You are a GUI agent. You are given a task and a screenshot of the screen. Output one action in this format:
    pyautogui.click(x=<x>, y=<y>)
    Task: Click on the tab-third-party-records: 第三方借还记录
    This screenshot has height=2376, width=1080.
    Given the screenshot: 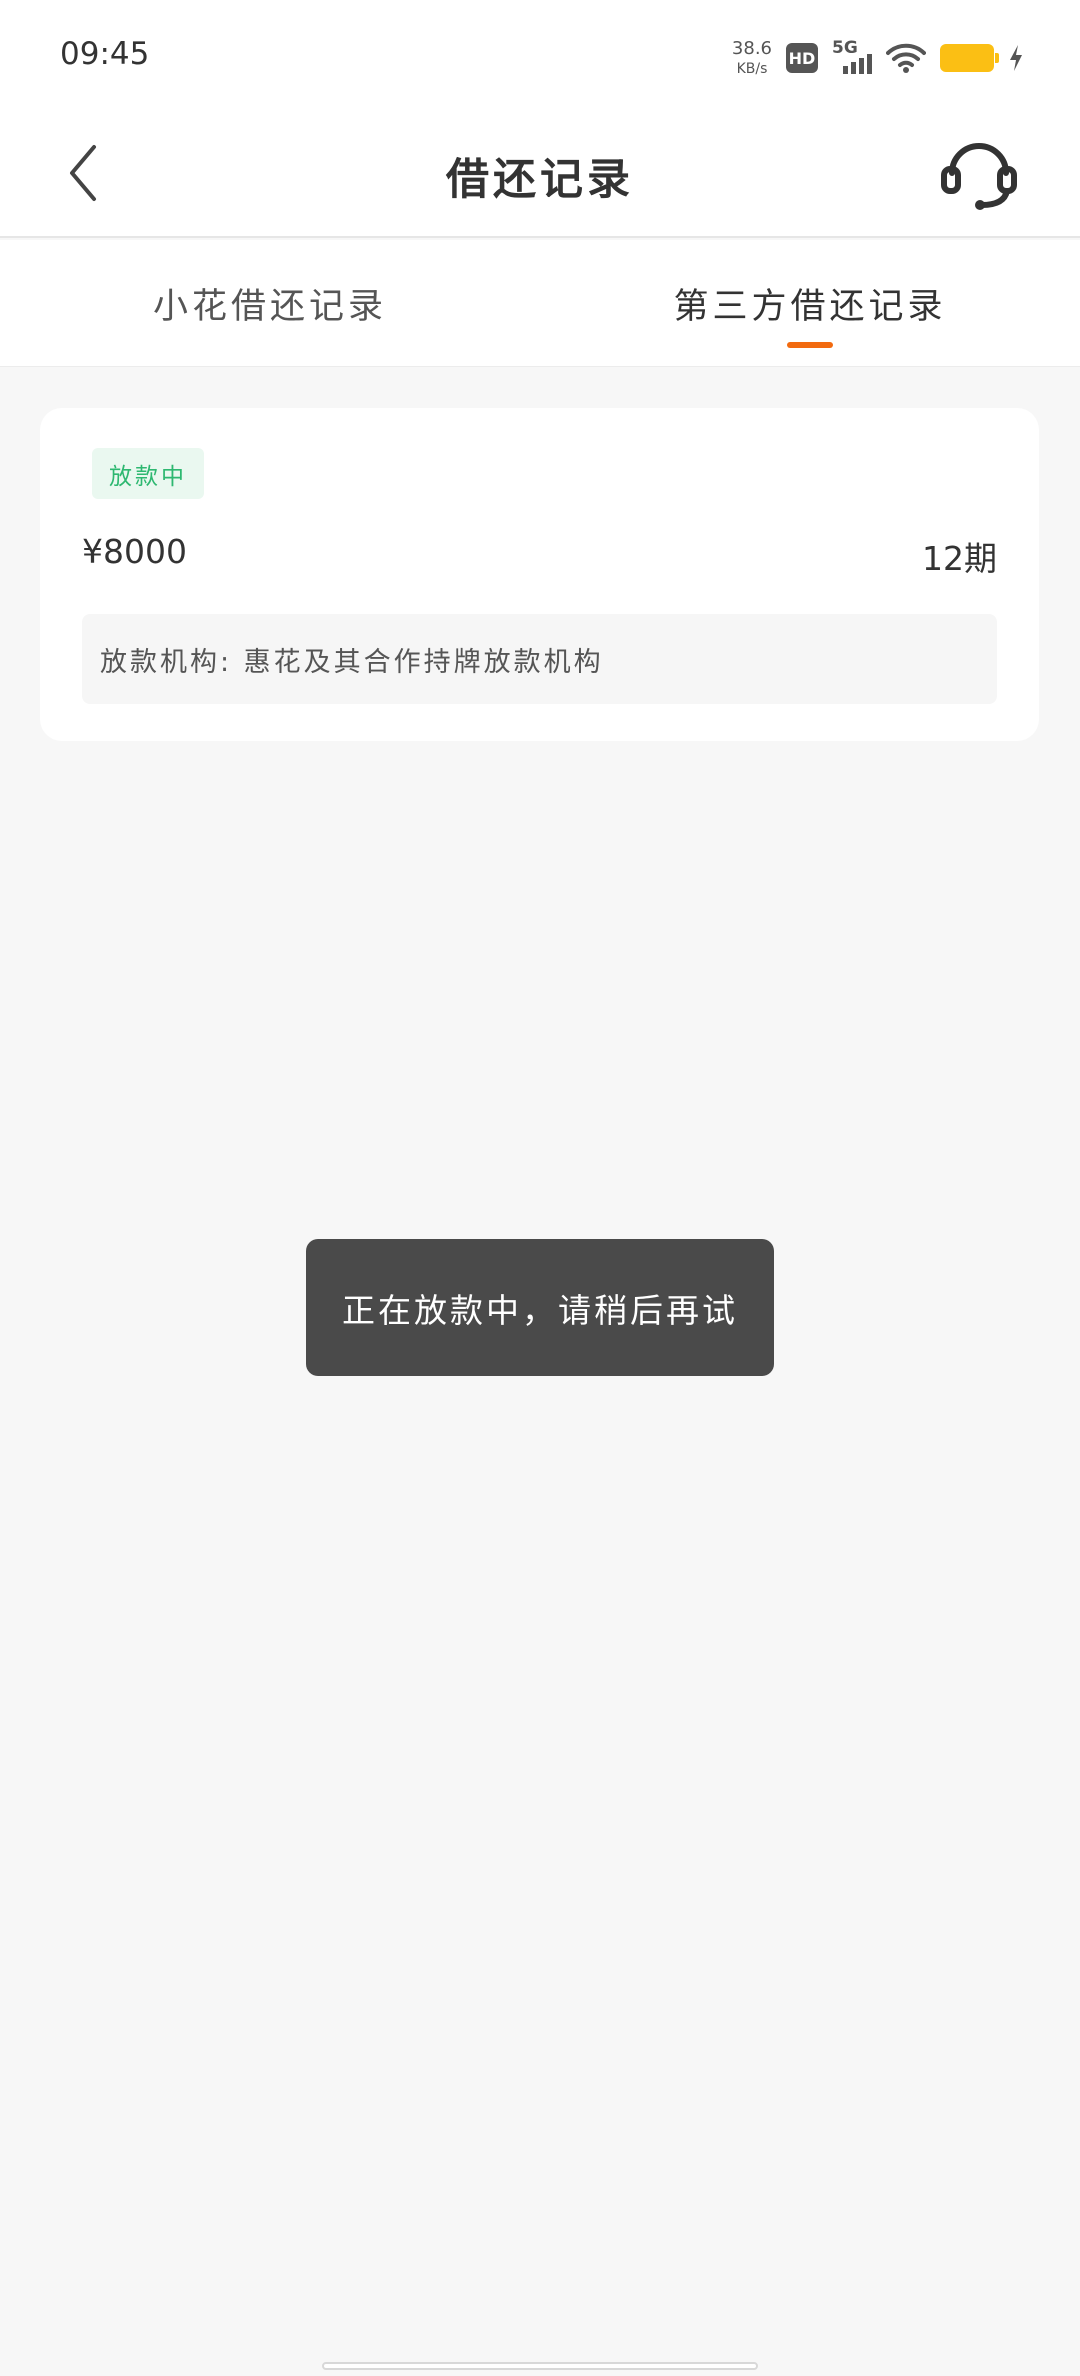 What is the action you would take?
    pyautogui.click(x=810, y=303)
    